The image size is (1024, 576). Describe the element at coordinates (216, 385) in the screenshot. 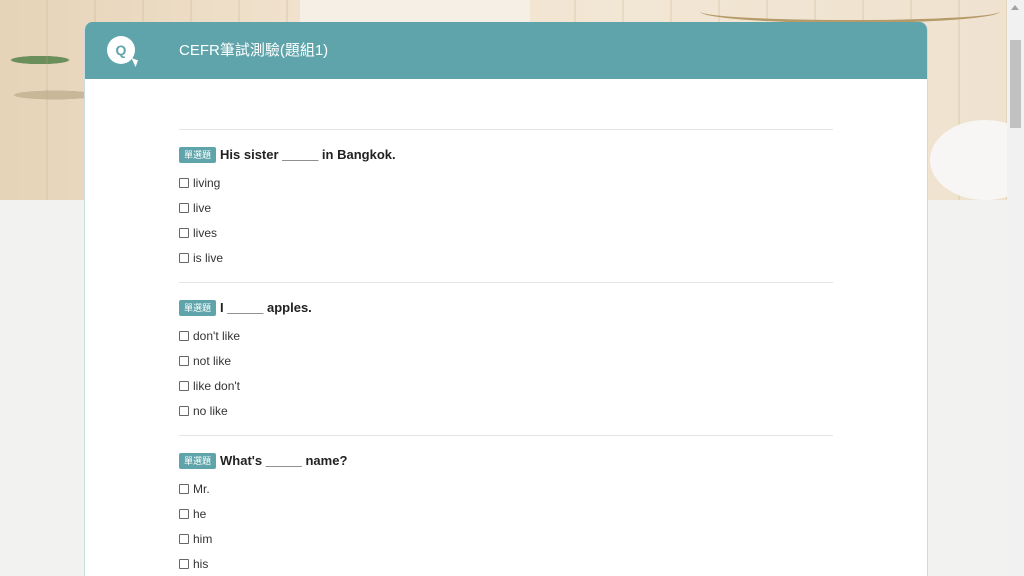

I see `option-label: like don't` at that location.